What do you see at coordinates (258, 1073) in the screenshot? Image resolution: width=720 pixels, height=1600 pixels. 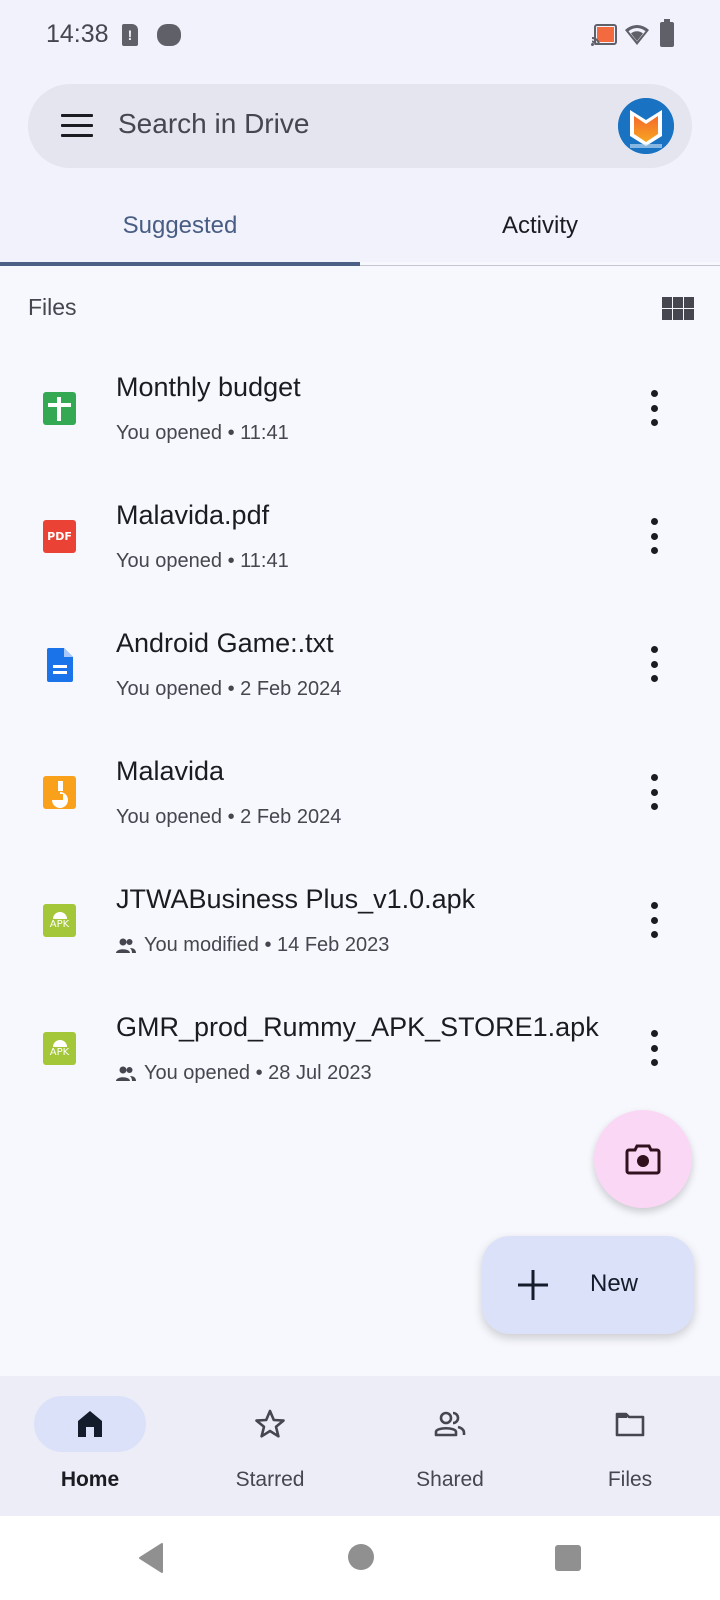 I see `file-meta-text: You opened • 28 Jul 2023` at bounding box center [258, 1073].